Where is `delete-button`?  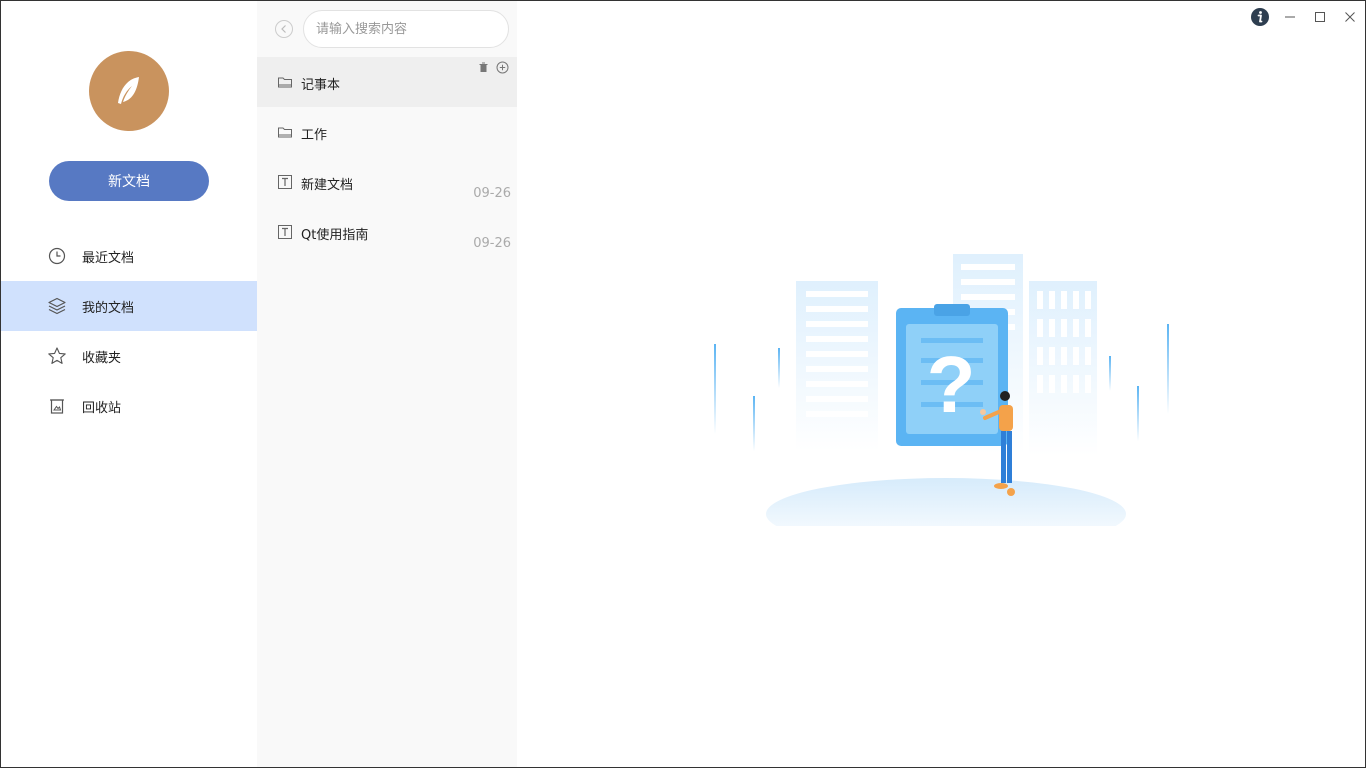
delete-button is located at coordinates (483, 67).